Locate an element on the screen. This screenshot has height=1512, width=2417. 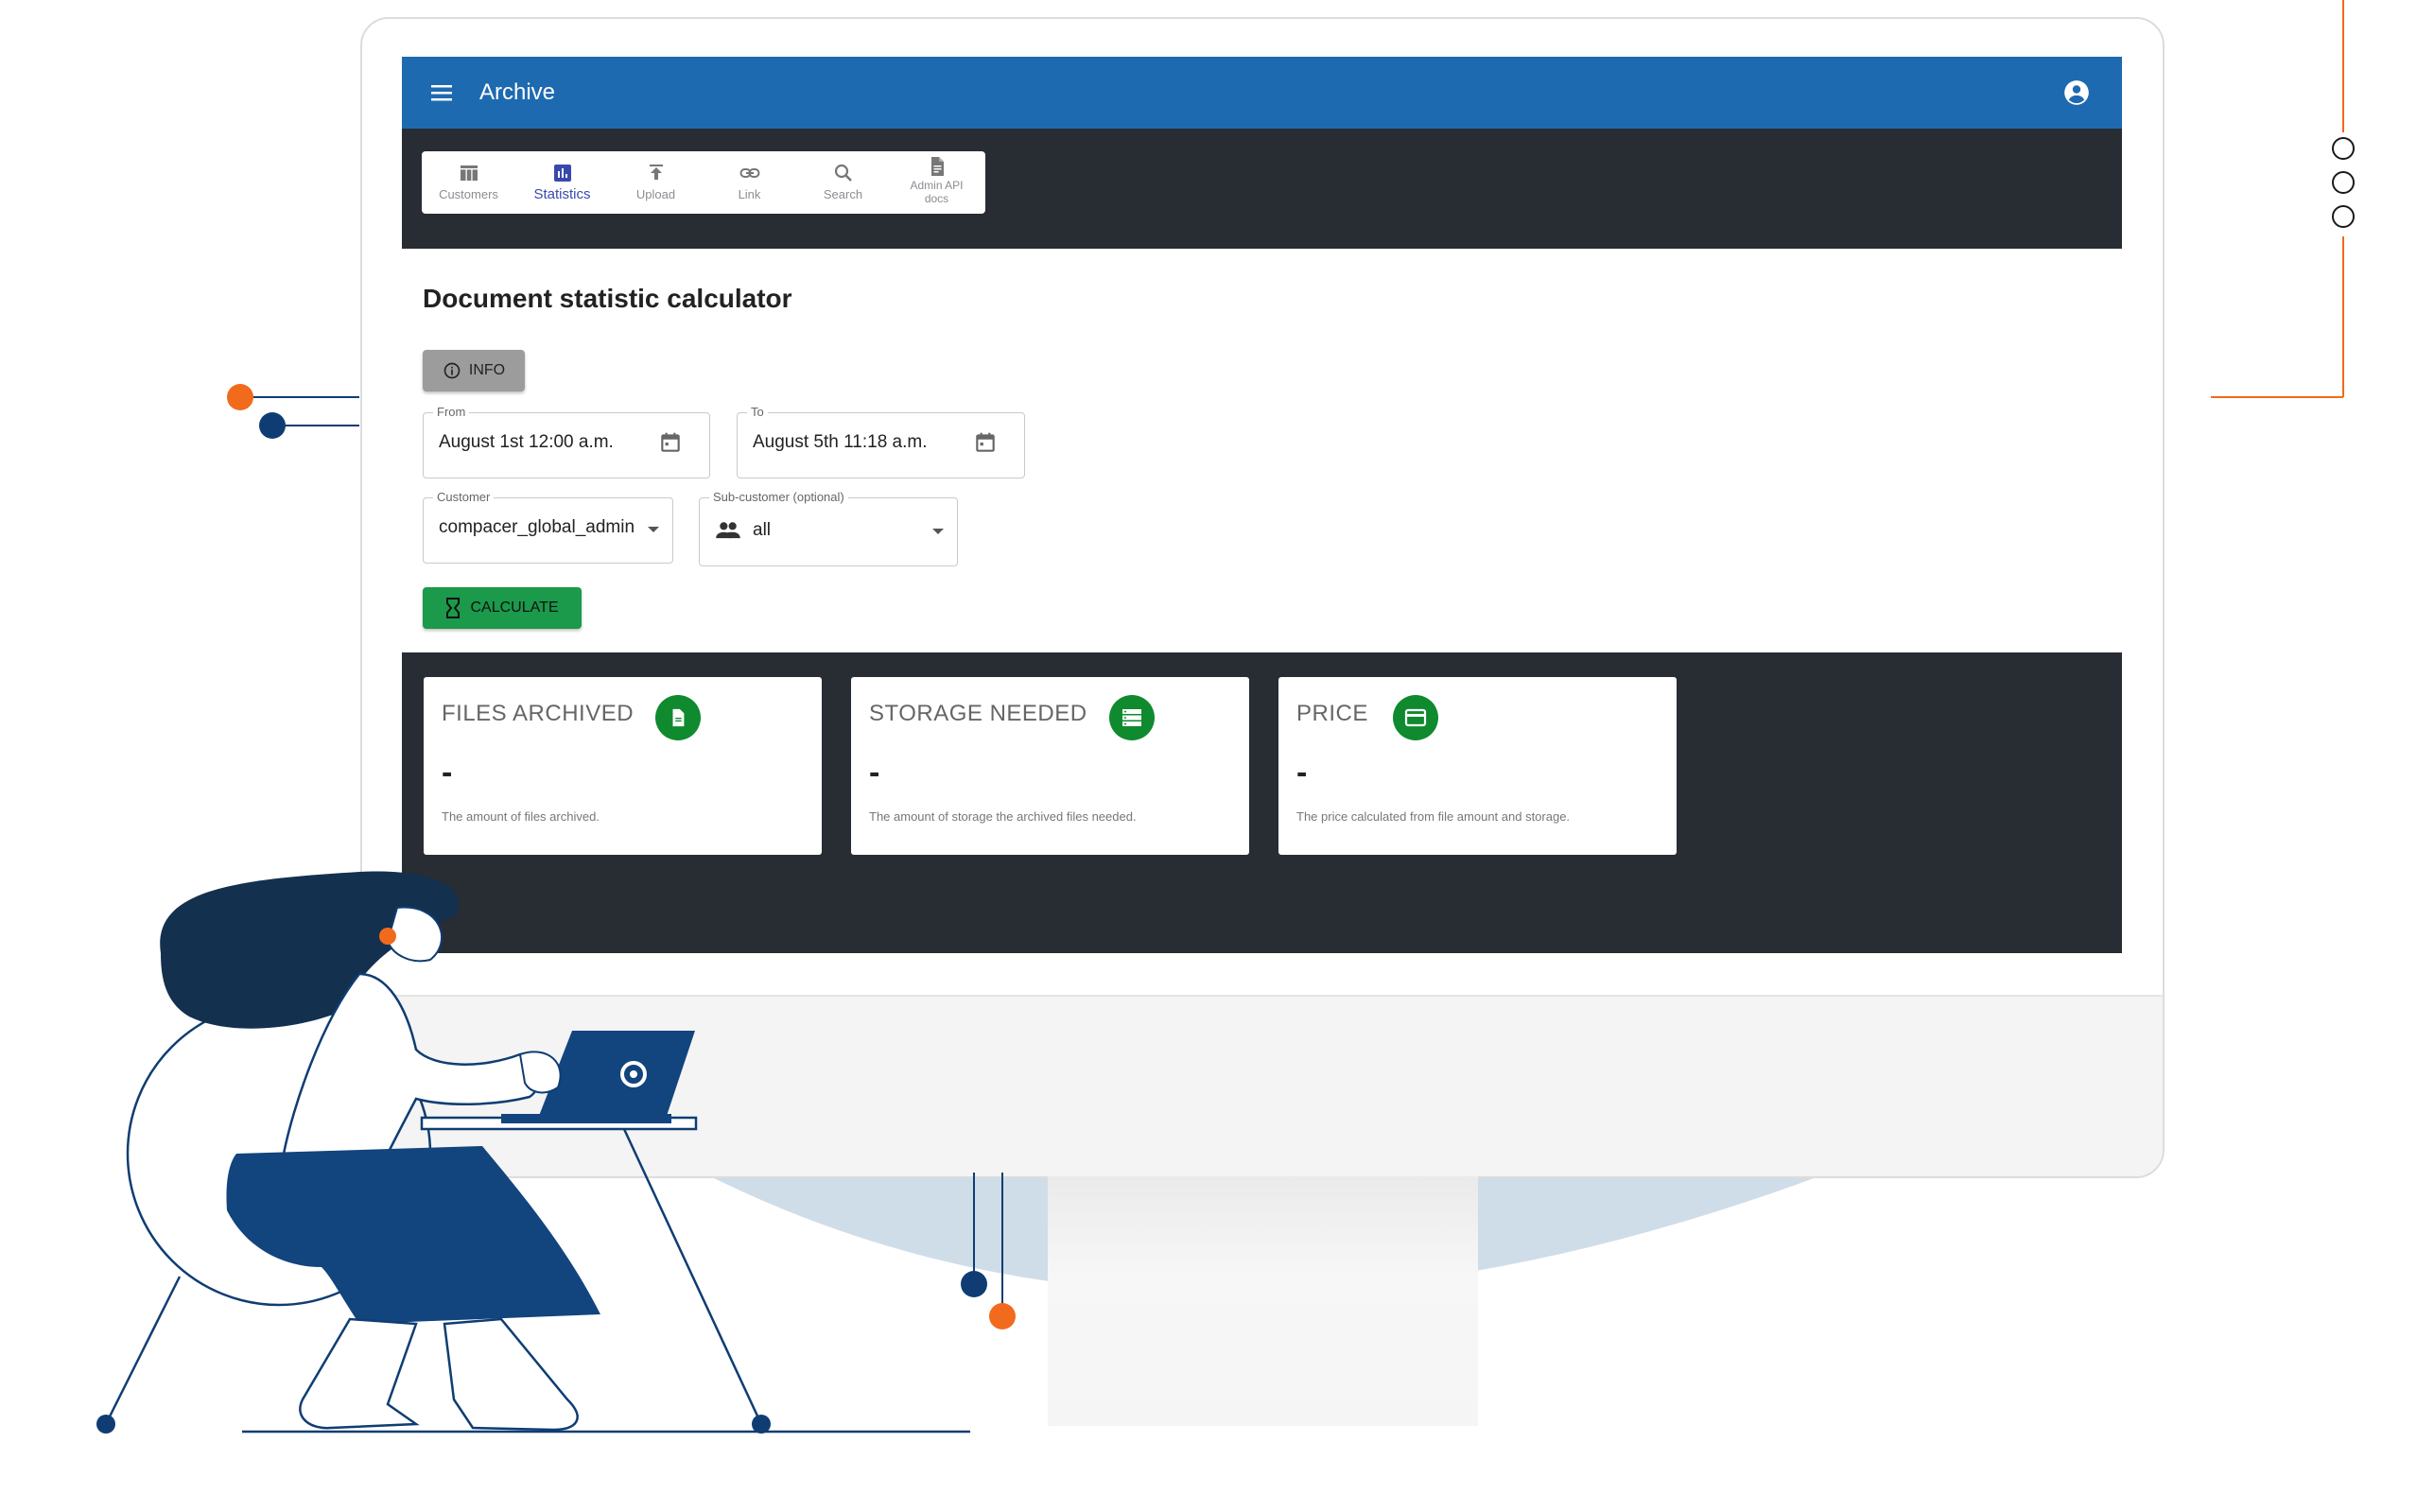
app-bar: Archive is located at coordinates (1262, 93).